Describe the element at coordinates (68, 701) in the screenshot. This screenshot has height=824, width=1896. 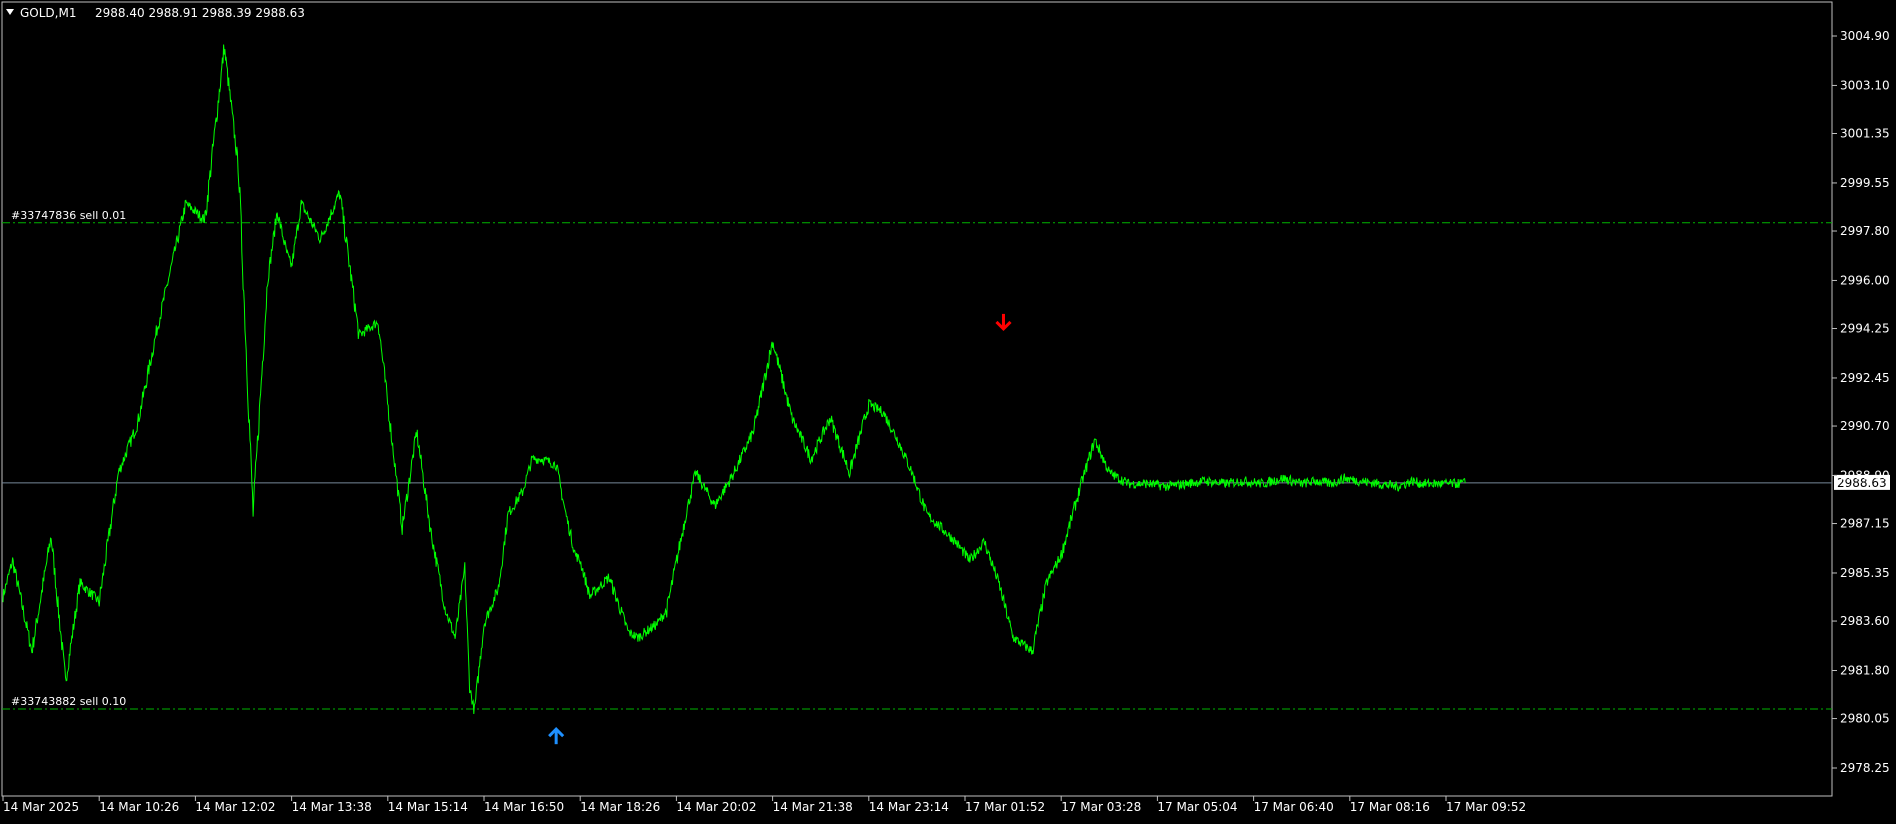
I see `order-line-label: #33743882 sell 0.10` at that location.